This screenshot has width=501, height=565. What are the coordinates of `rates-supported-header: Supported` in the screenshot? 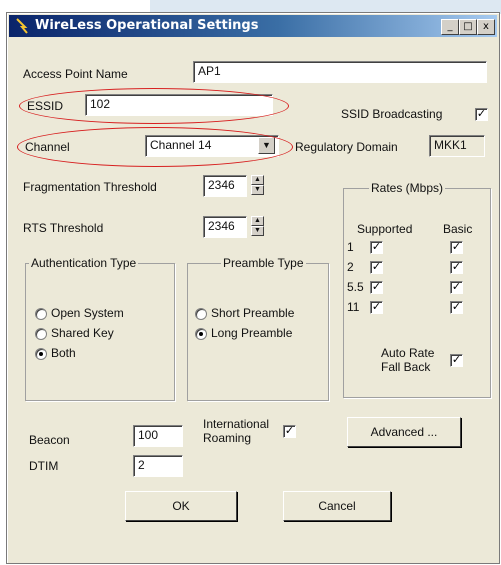 It's located at (385, 229).